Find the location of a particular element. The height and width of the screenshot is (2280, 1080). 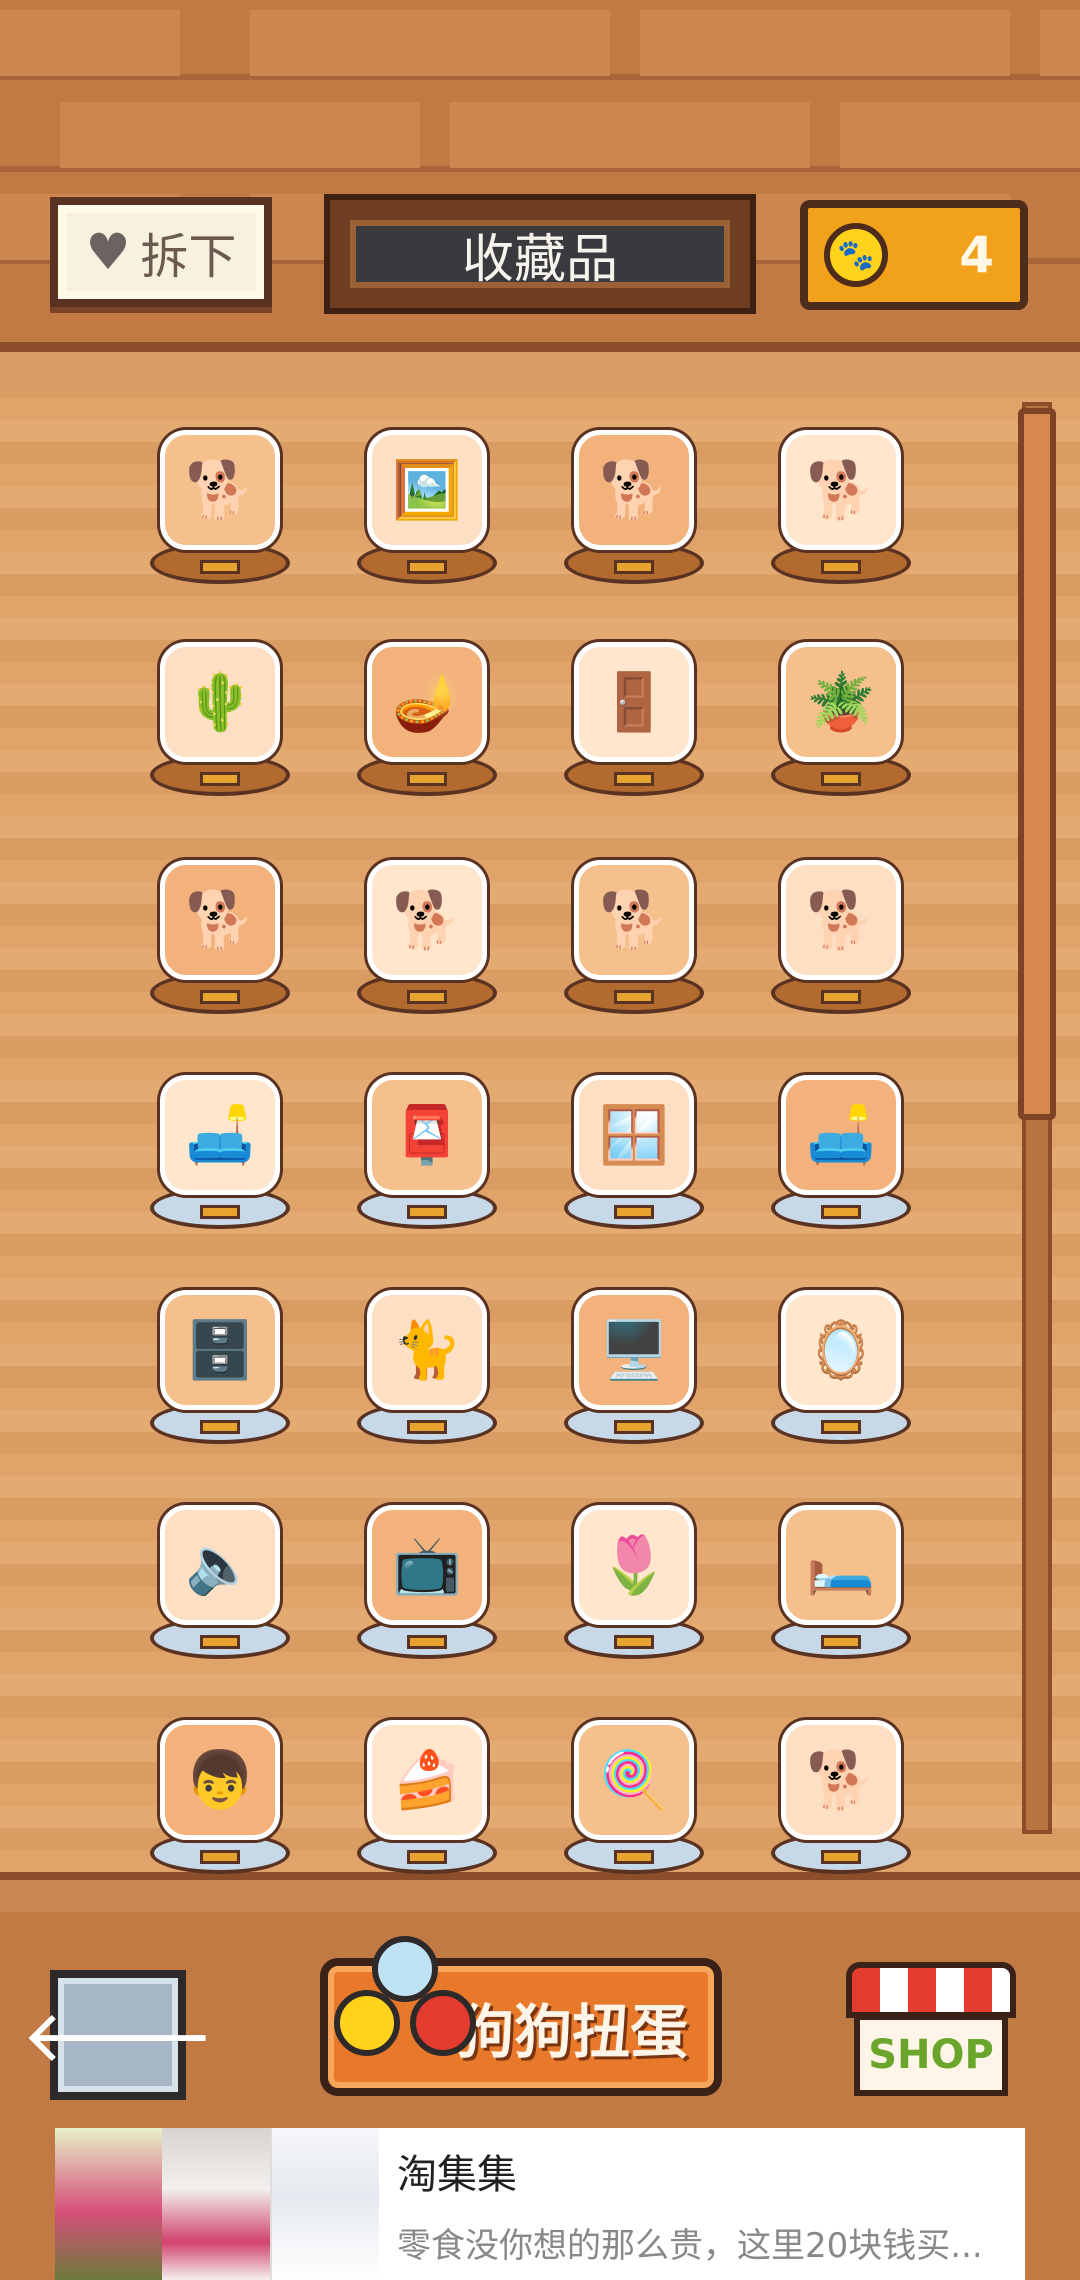

collectible-wardrobe: 🚪 is located at coordinates (634, 722).